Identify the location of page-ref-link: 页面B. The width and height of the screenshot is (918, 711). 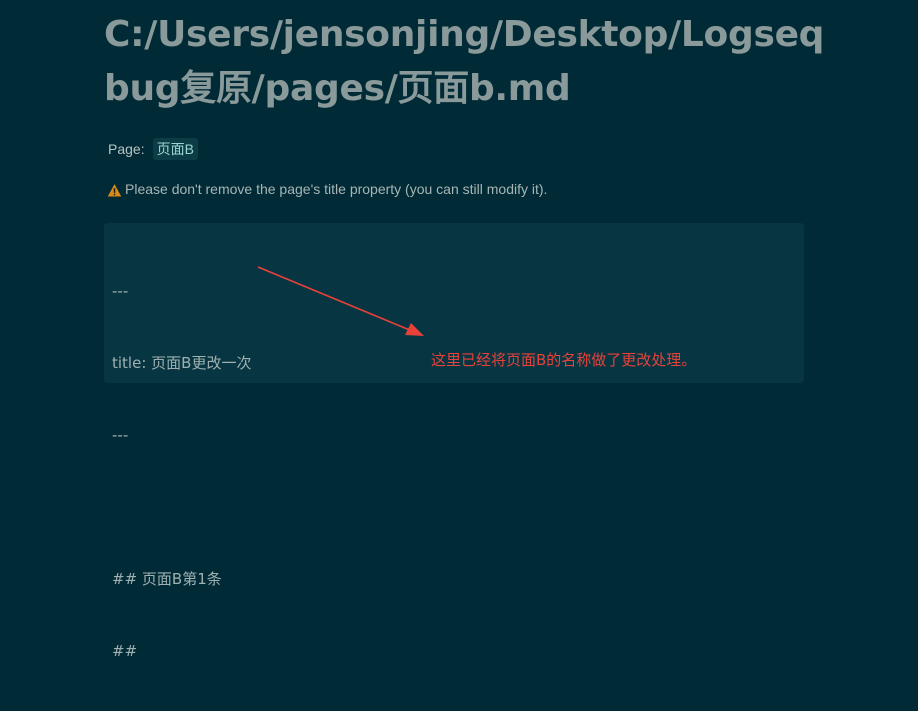
(175, 149).